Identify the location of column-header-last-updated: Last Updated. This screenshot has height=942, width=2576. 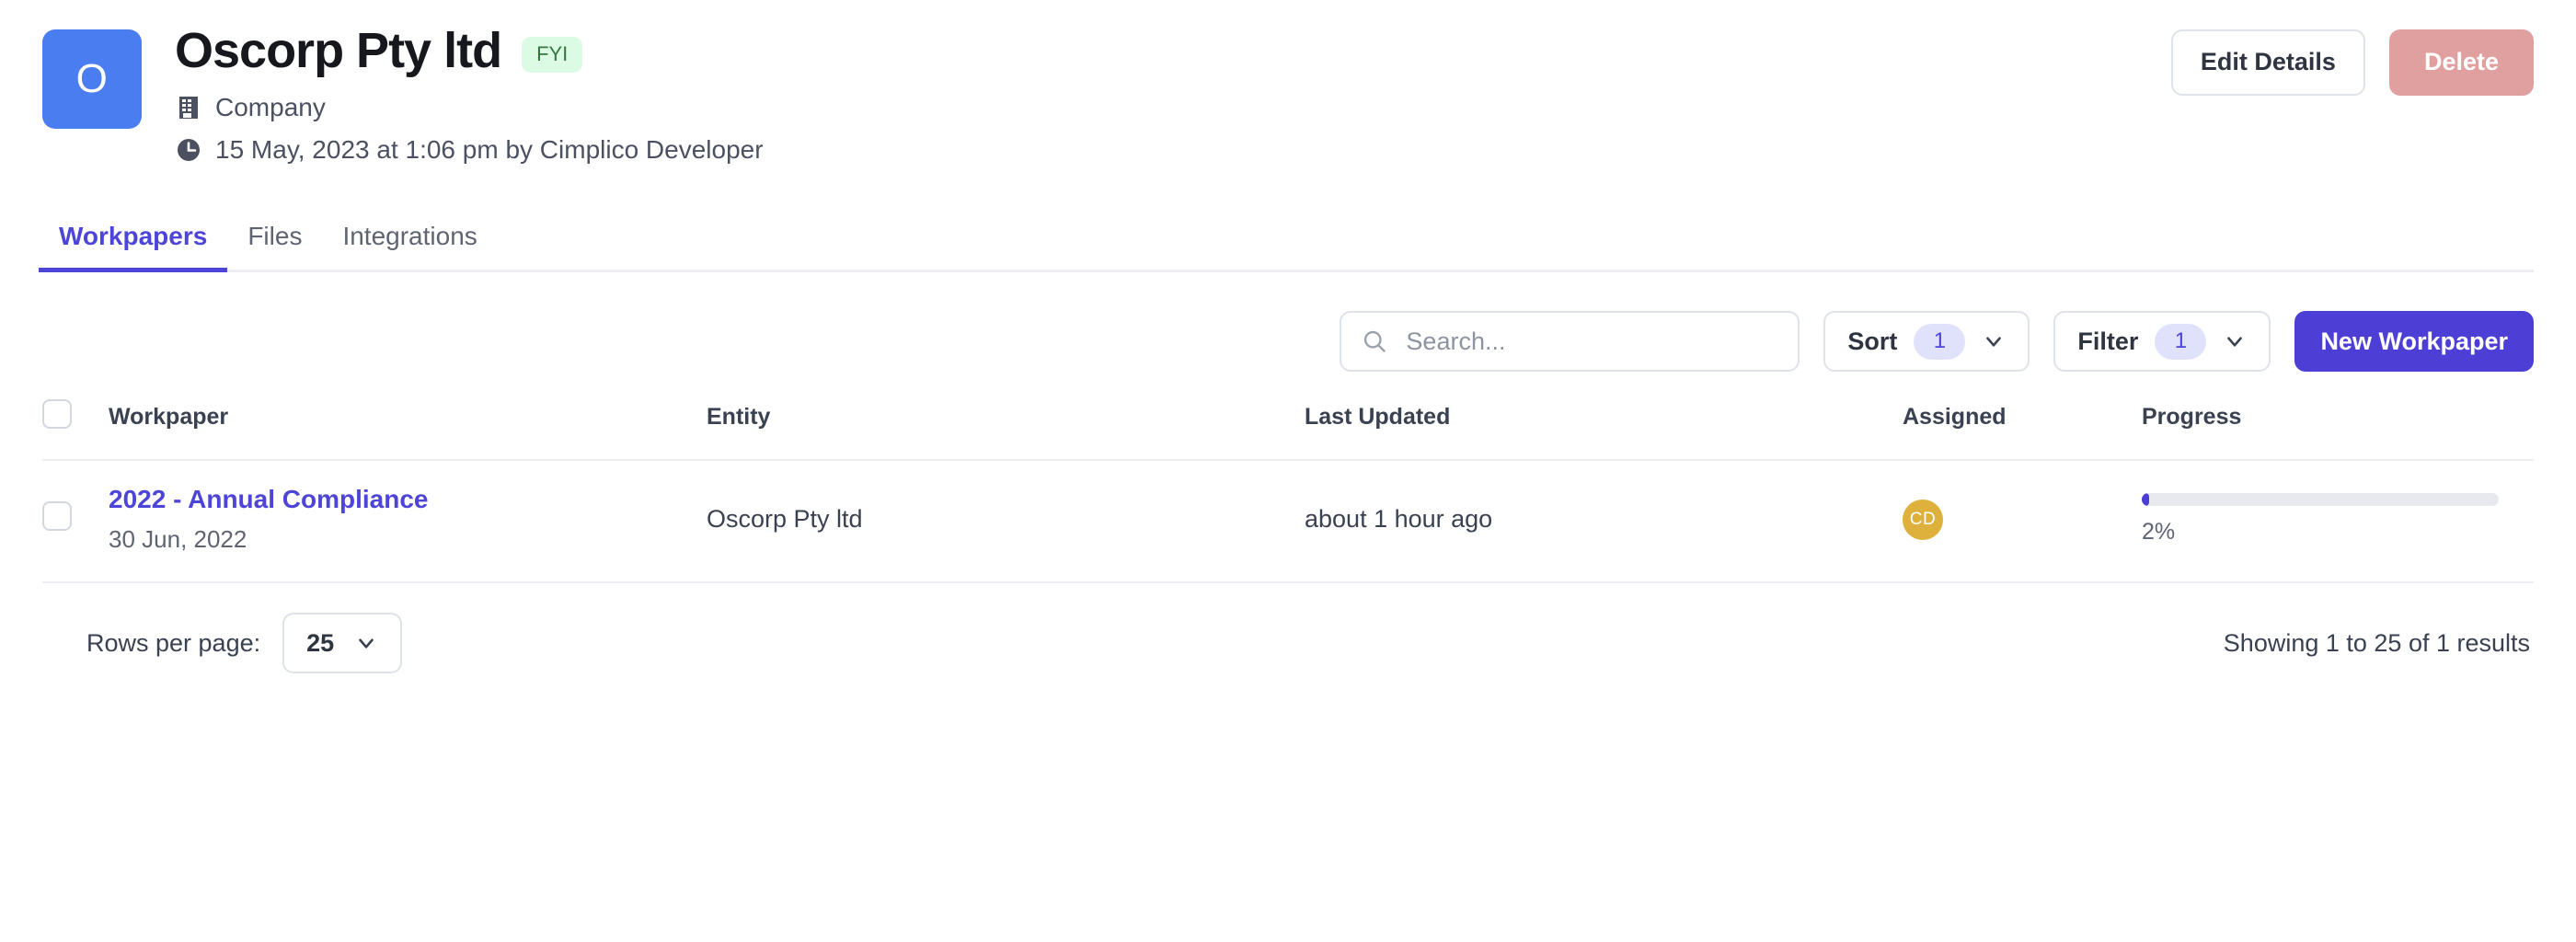
(1604, 427).